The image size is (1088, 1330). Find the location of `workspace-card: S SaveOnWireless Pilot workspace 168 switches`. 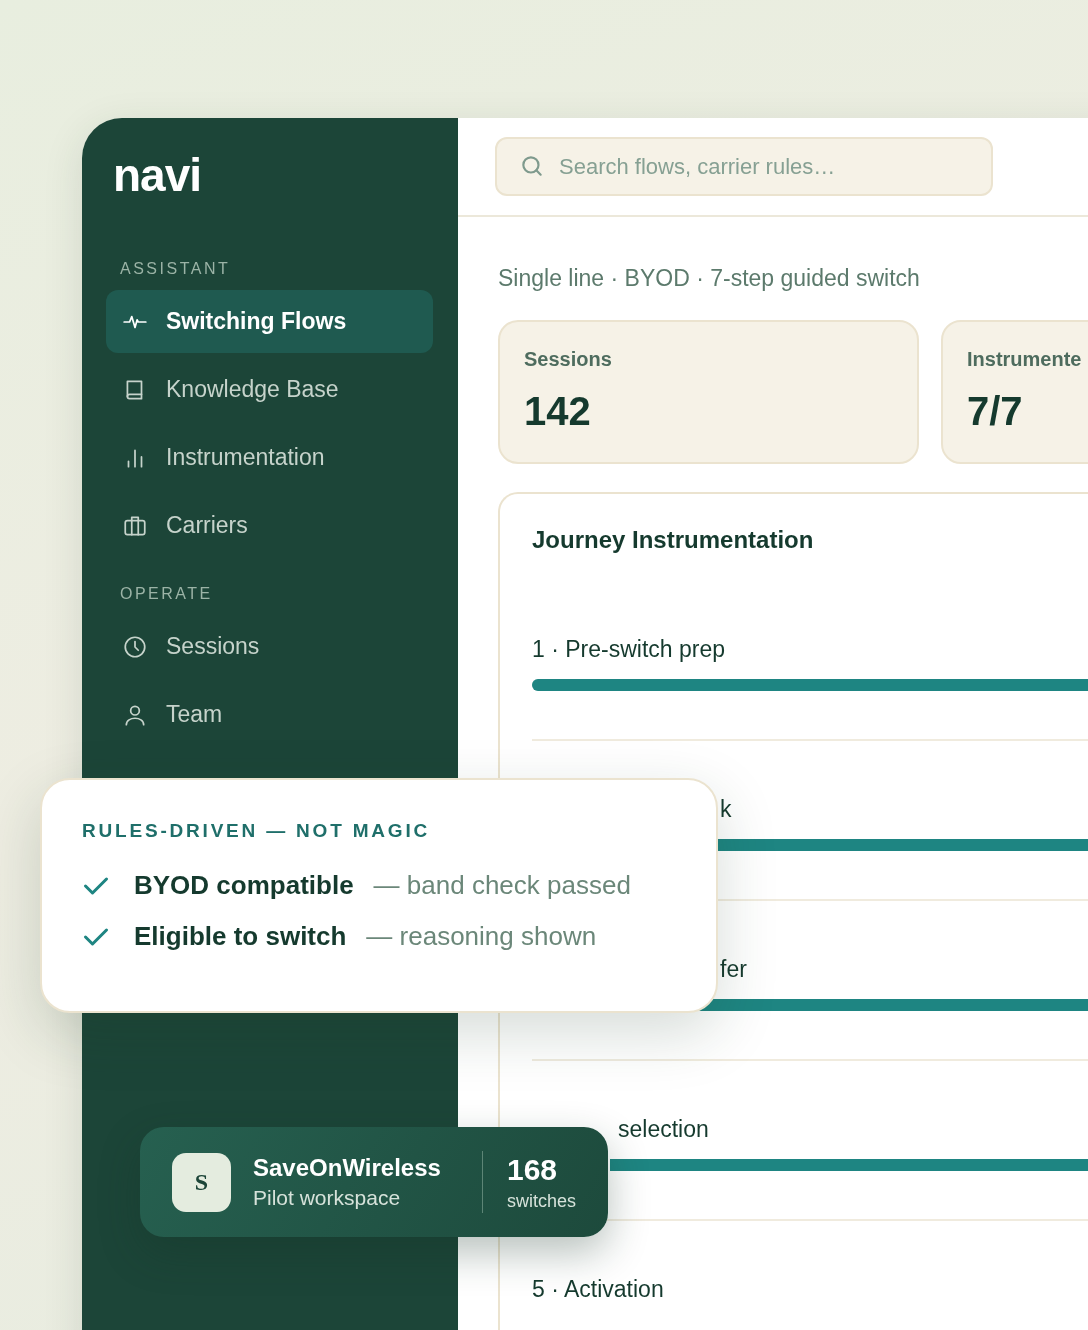

workspace-card: S SaveOnWireless Pilot workspace 168 switches is located at coordinates (374, 1182).